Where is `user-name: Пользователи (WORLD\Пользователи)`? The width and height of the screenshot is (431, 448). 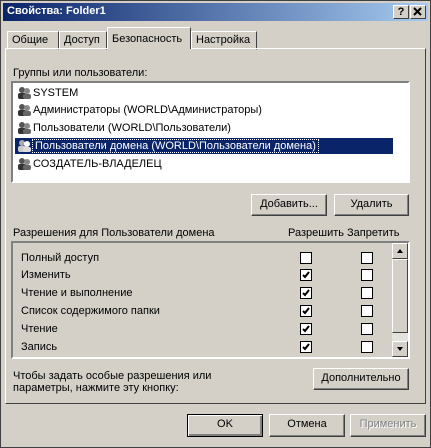
user-name: Пользователи (WORLD\Пользователи) is located at coordinates (132, 128).